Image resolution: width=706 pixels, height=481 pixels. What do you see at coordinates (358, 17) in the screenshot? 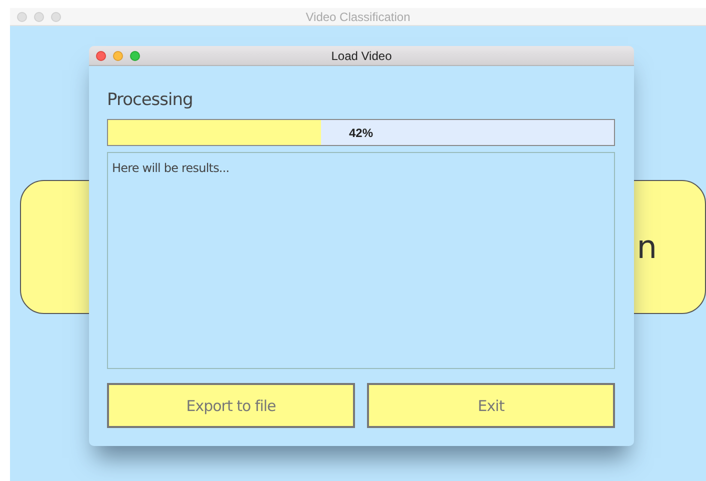
I see `window-title: Video Classification` at bounding box center [358, 17].